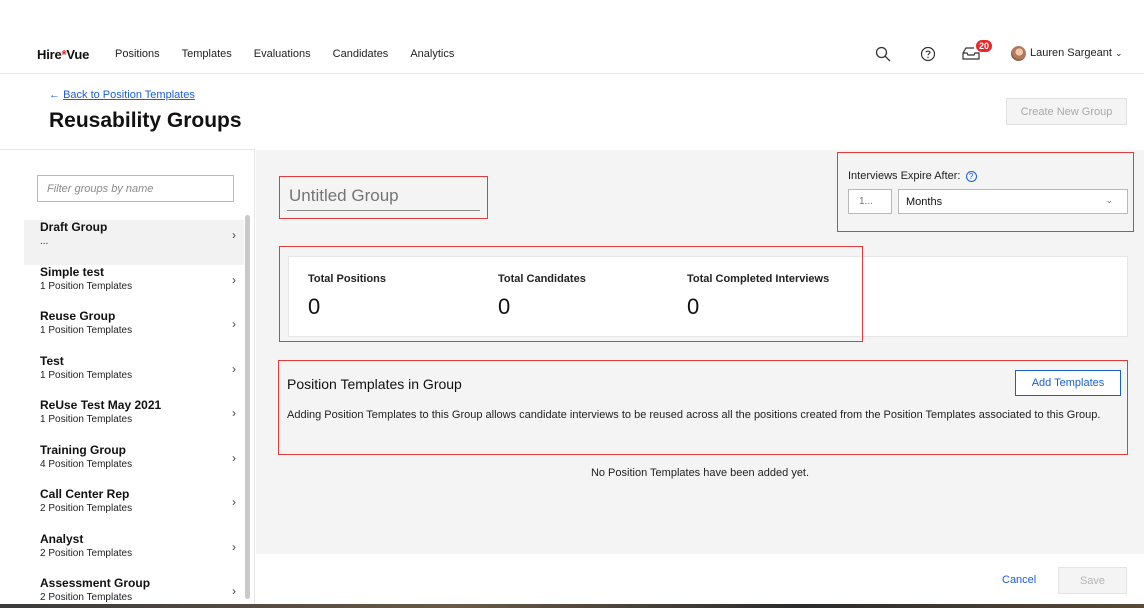 This screenshot has height=608, width=1144. Describe the element at coordinates (542, 279) in the screenshot. I see `stat-label: Total Candidates` at that location.